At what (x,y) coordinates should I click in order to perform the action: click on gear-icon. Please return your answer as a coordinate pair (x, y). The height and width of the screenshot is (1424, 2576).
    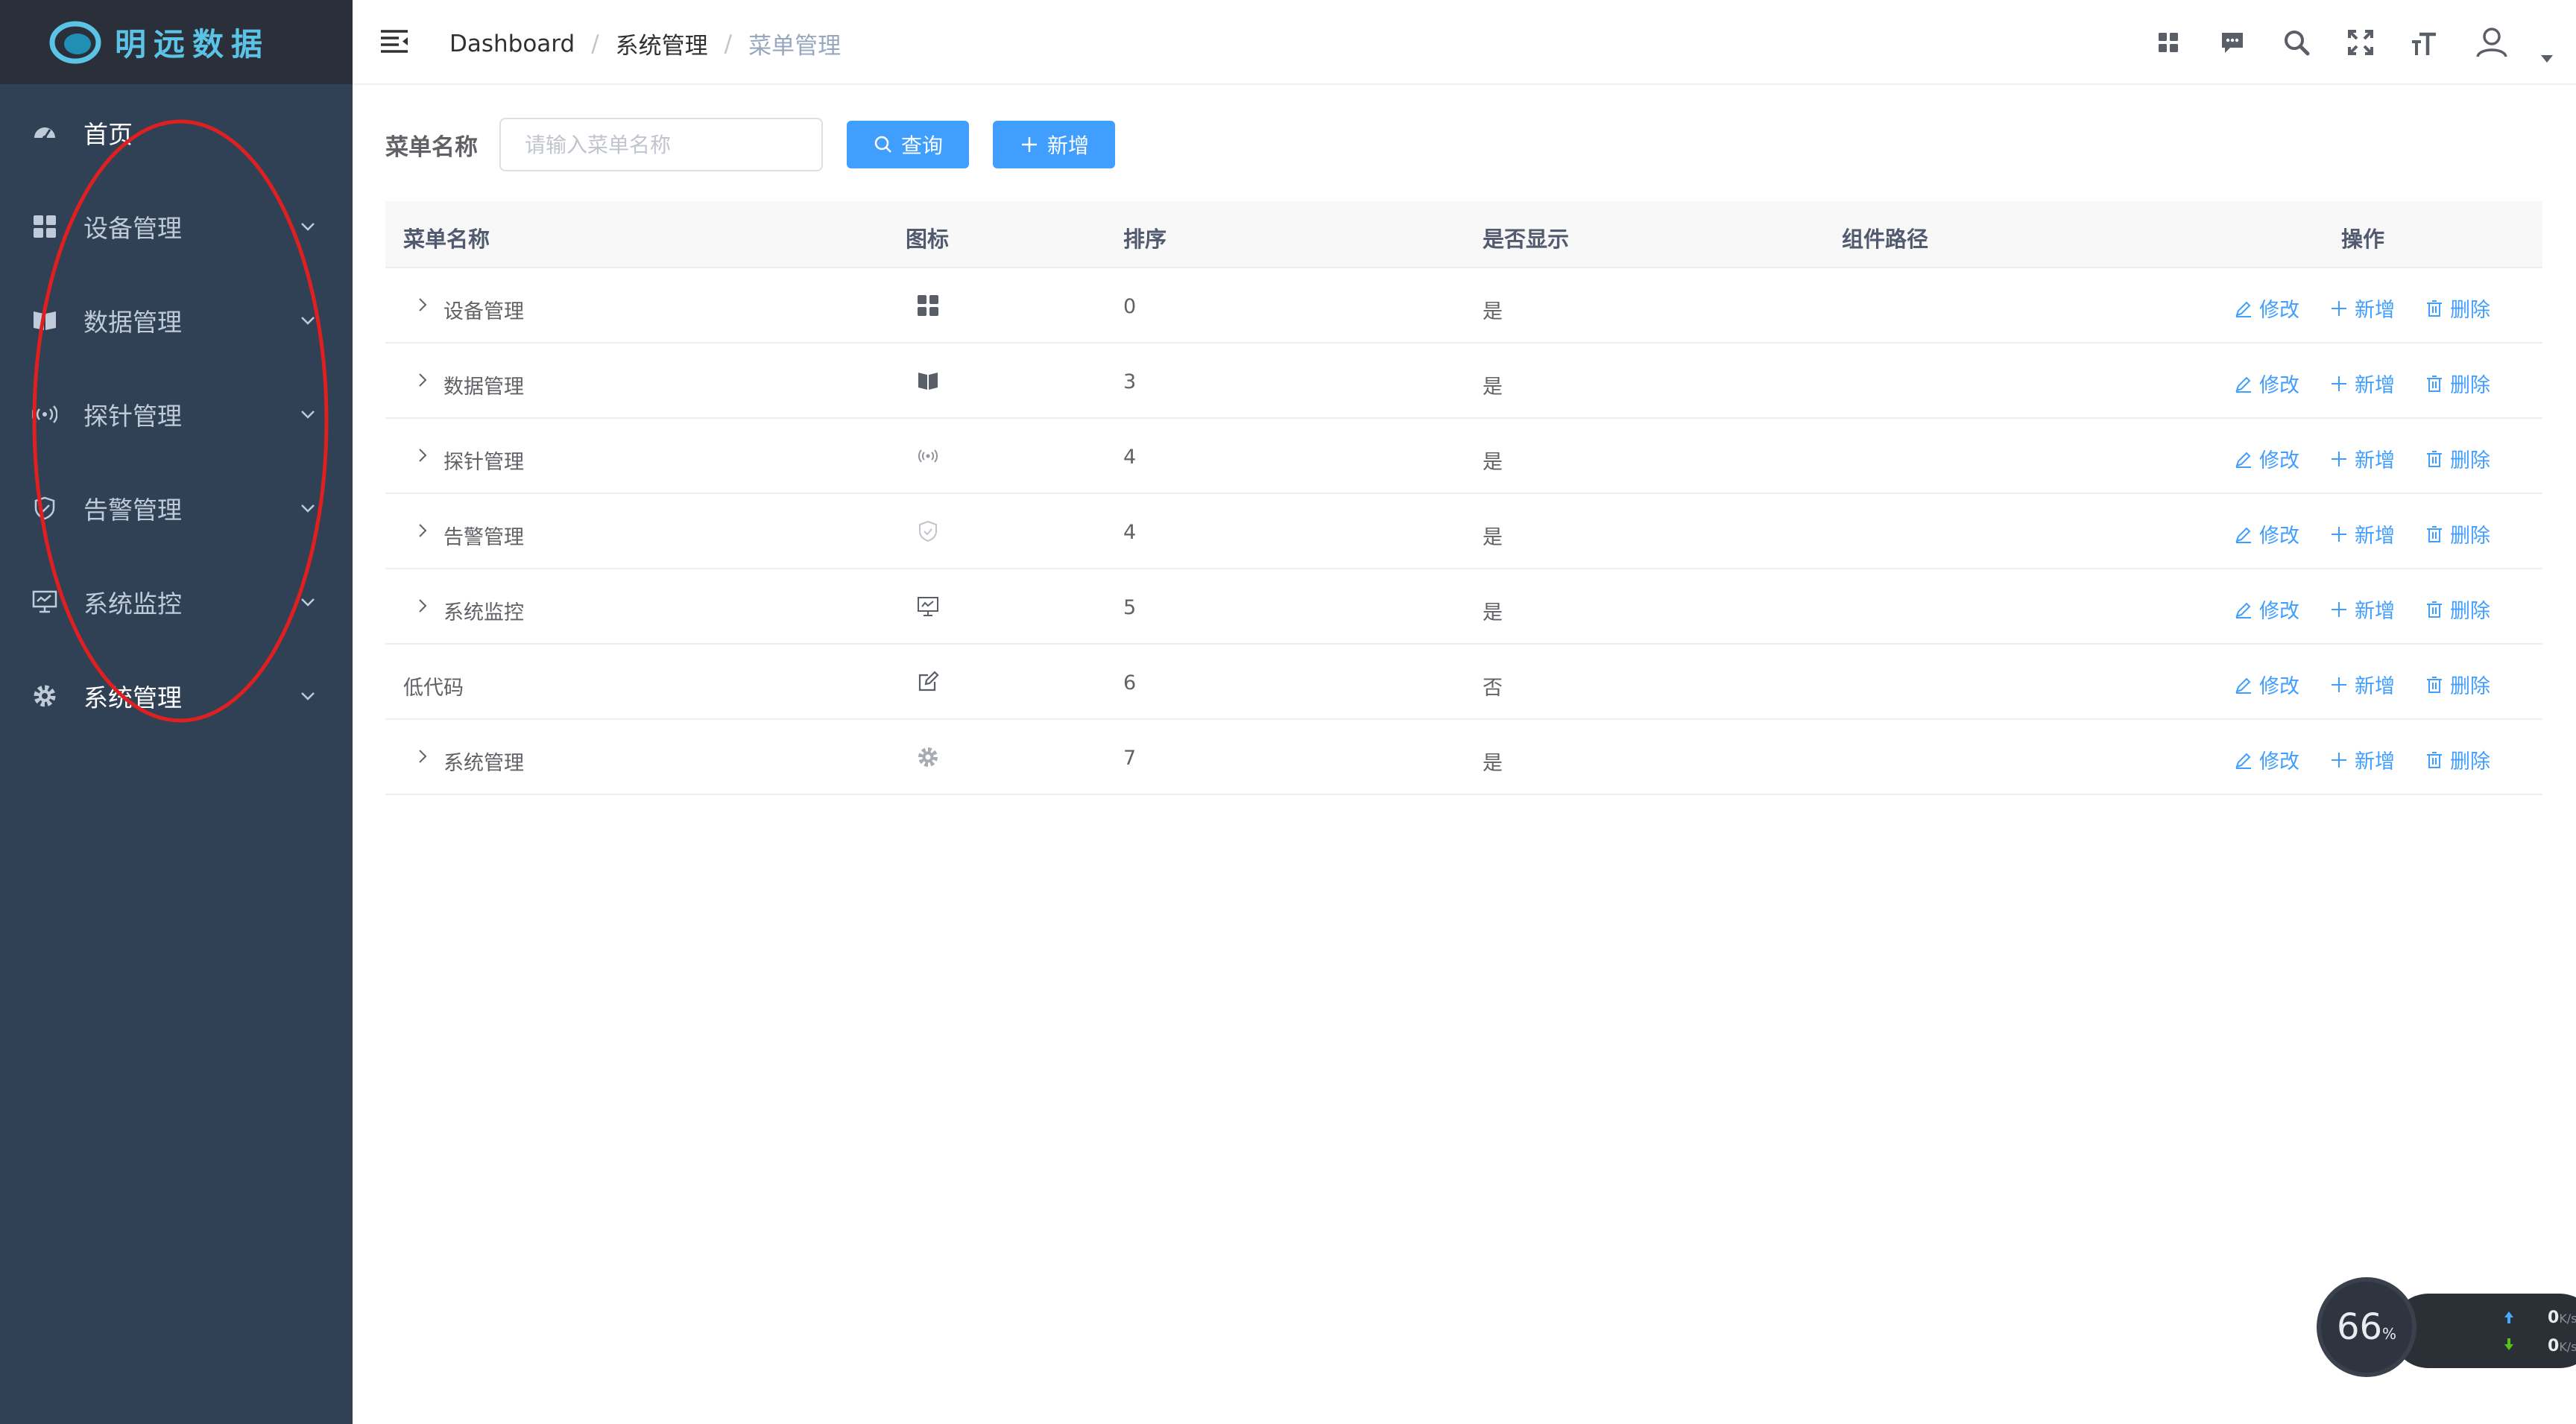
    Looking at the image, I should click on (44, 696).